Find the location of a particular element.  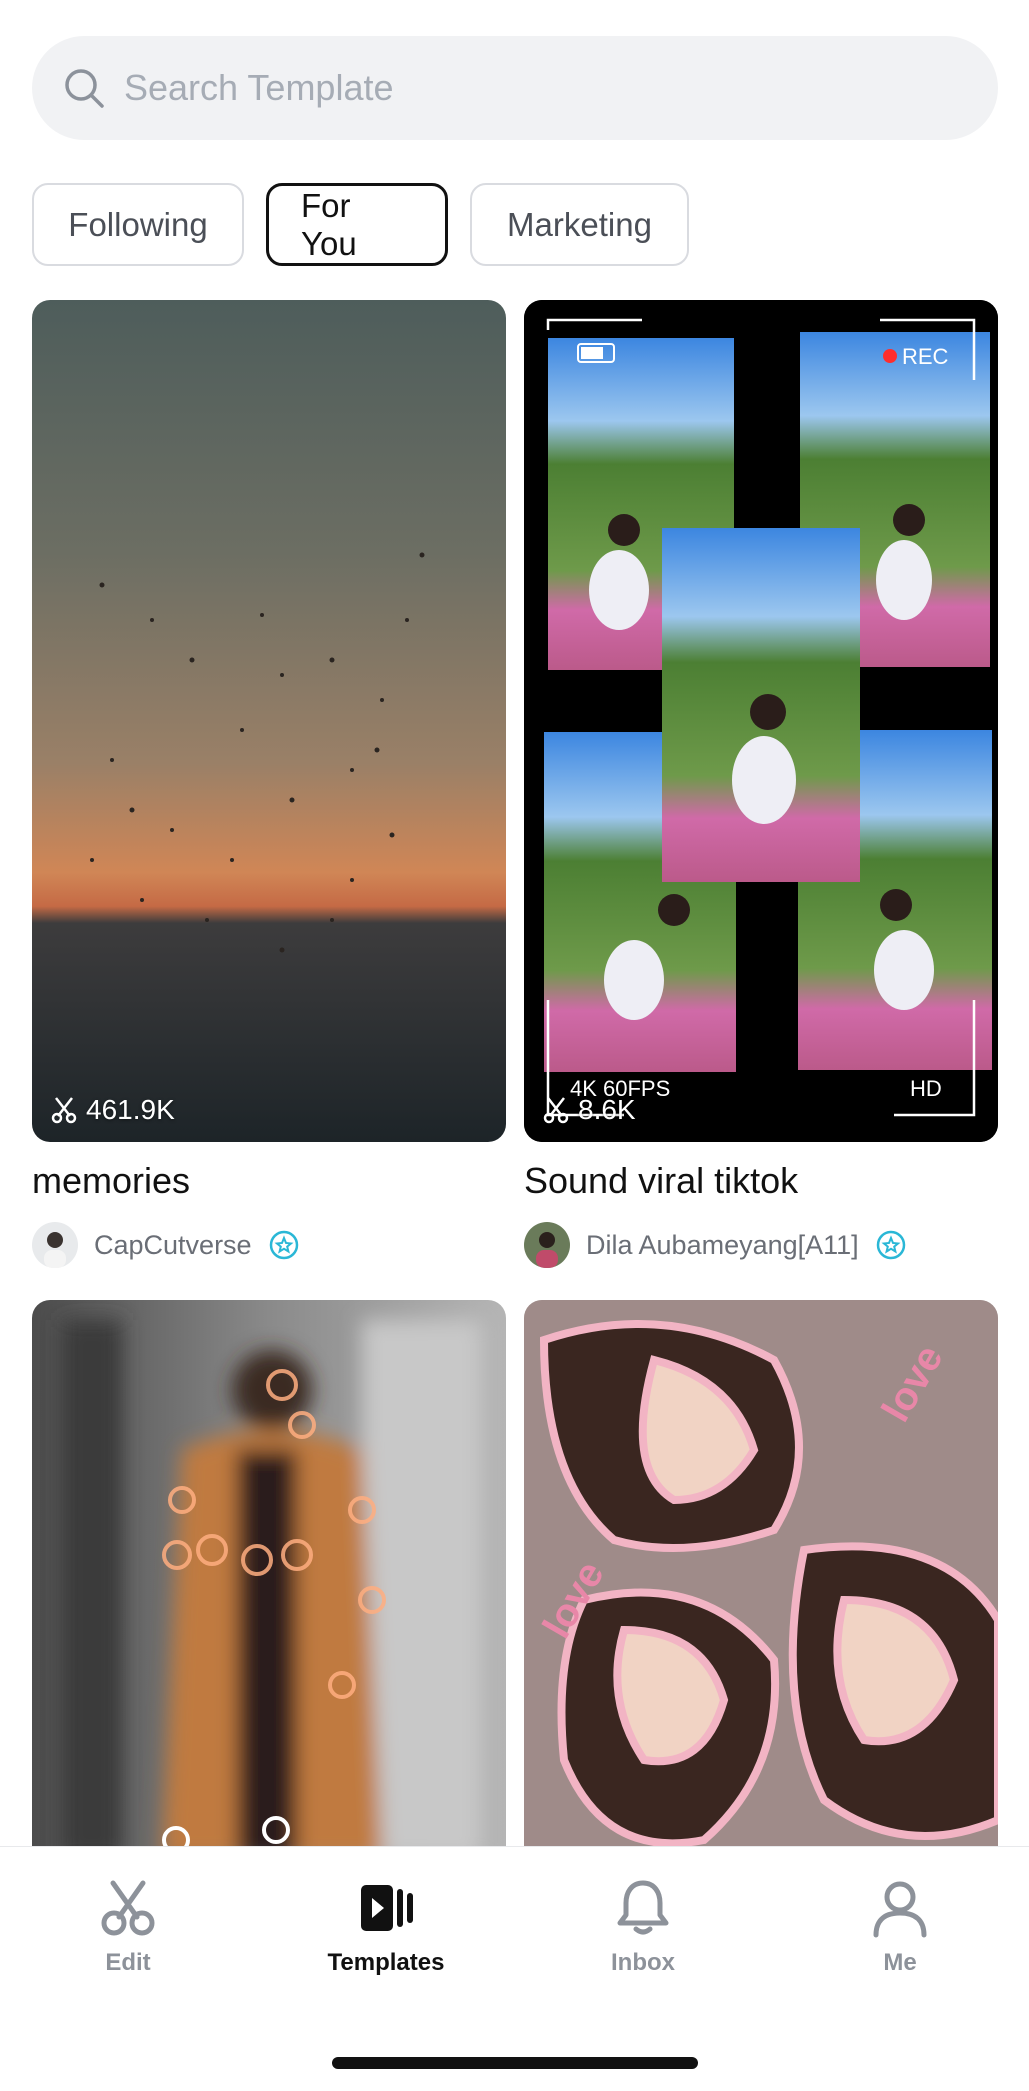

tab-label: Templates is located at coordinates (386, 1962).